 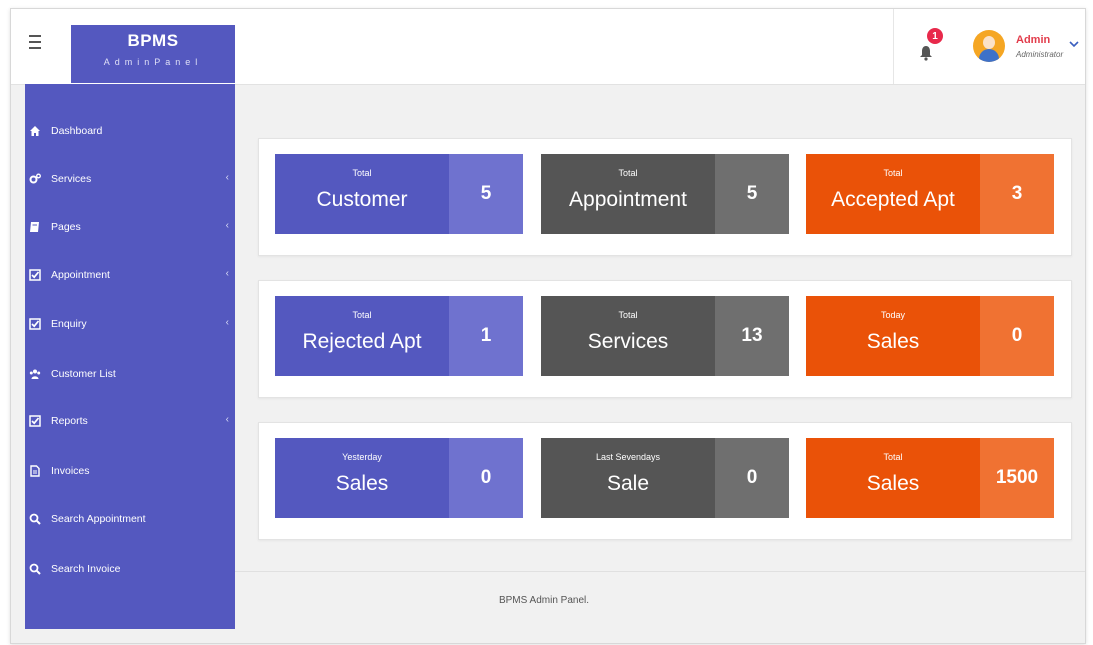 What do you see at coordinates (1017, 194) in the screenshot?
I see `stat-card-value: 3` at bounding box center [1017, 194].